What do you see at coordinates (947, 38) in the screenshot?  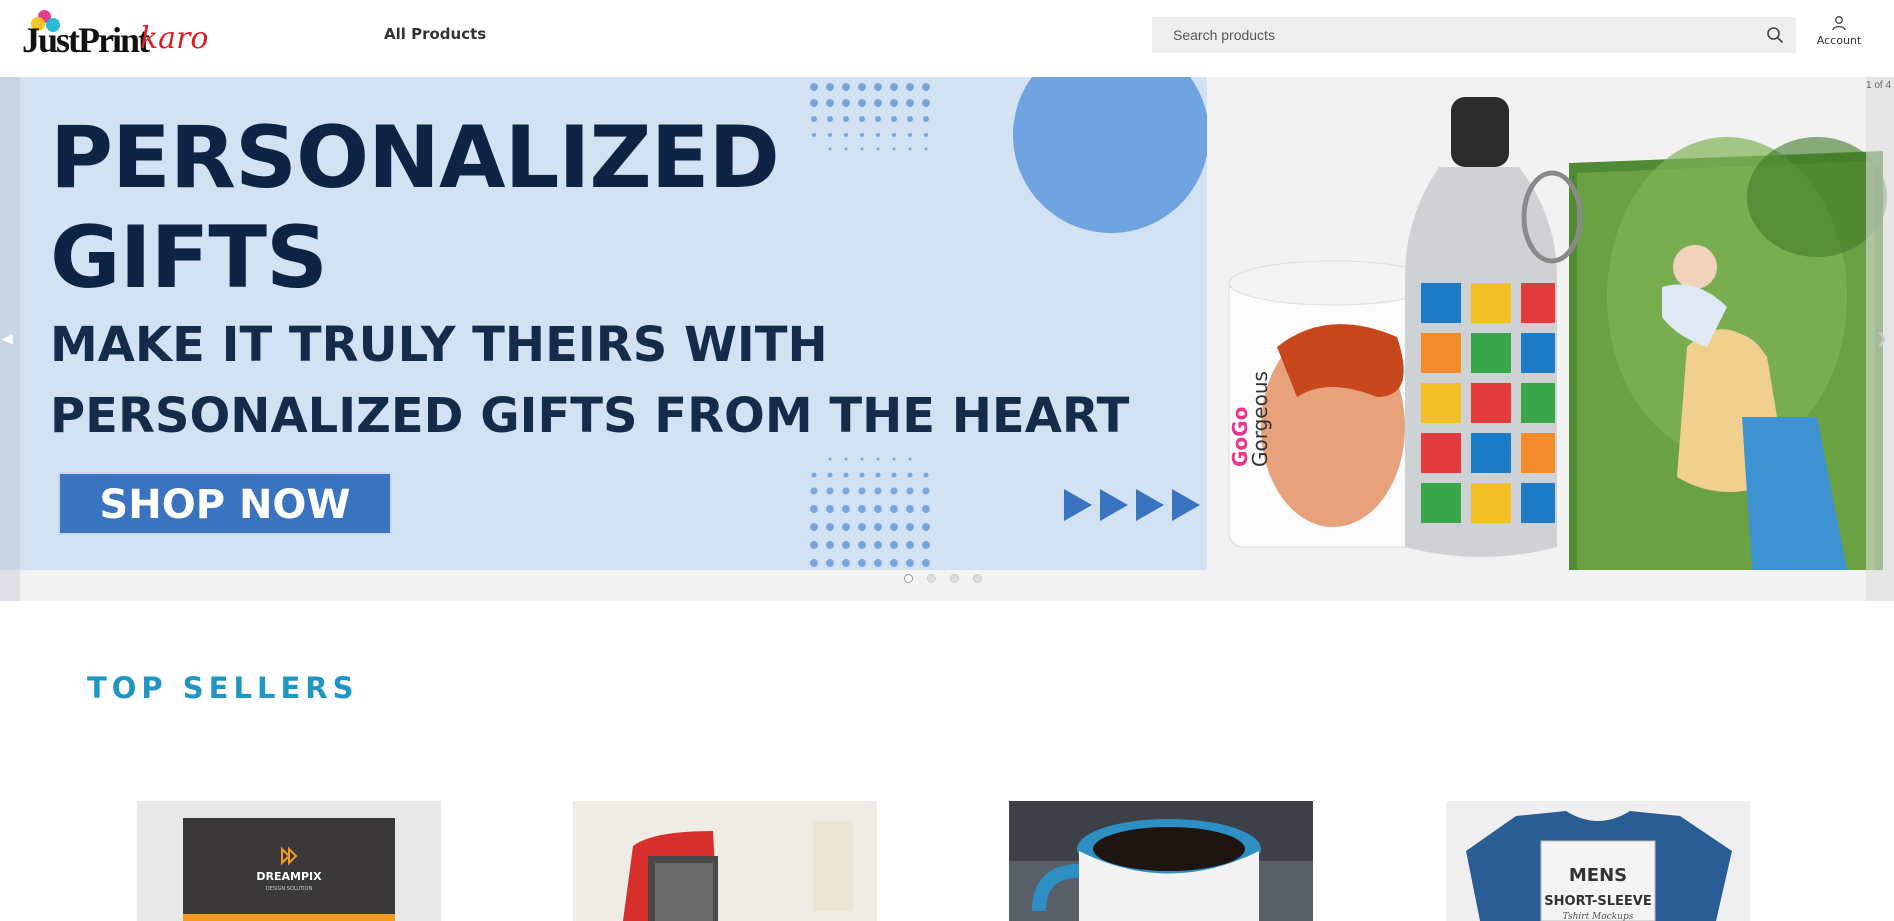 I see `site-header: JustPrint karo All Products Account` at bounding box center [947, 38].